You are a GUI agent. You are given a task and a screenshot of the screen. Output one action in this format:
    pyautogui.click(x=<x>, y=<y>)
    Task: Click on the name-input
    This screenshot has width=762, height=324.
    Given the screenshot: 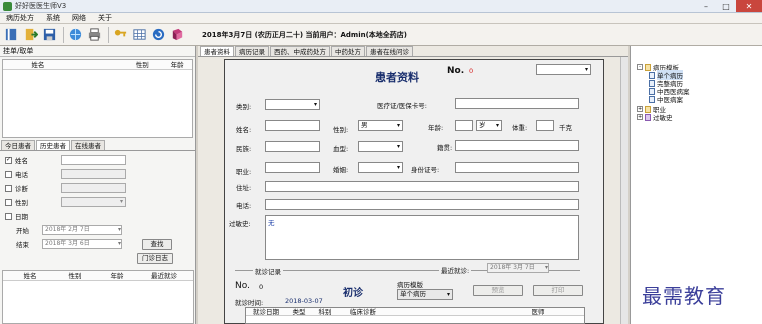 What is the action you would take?
    pyautogui.click(x=292, y=125)
    